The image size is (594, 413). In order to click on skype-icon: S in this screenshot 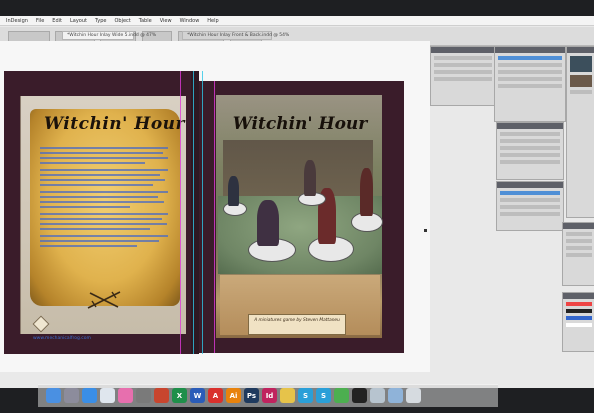, I will do `click(305, 395)`.